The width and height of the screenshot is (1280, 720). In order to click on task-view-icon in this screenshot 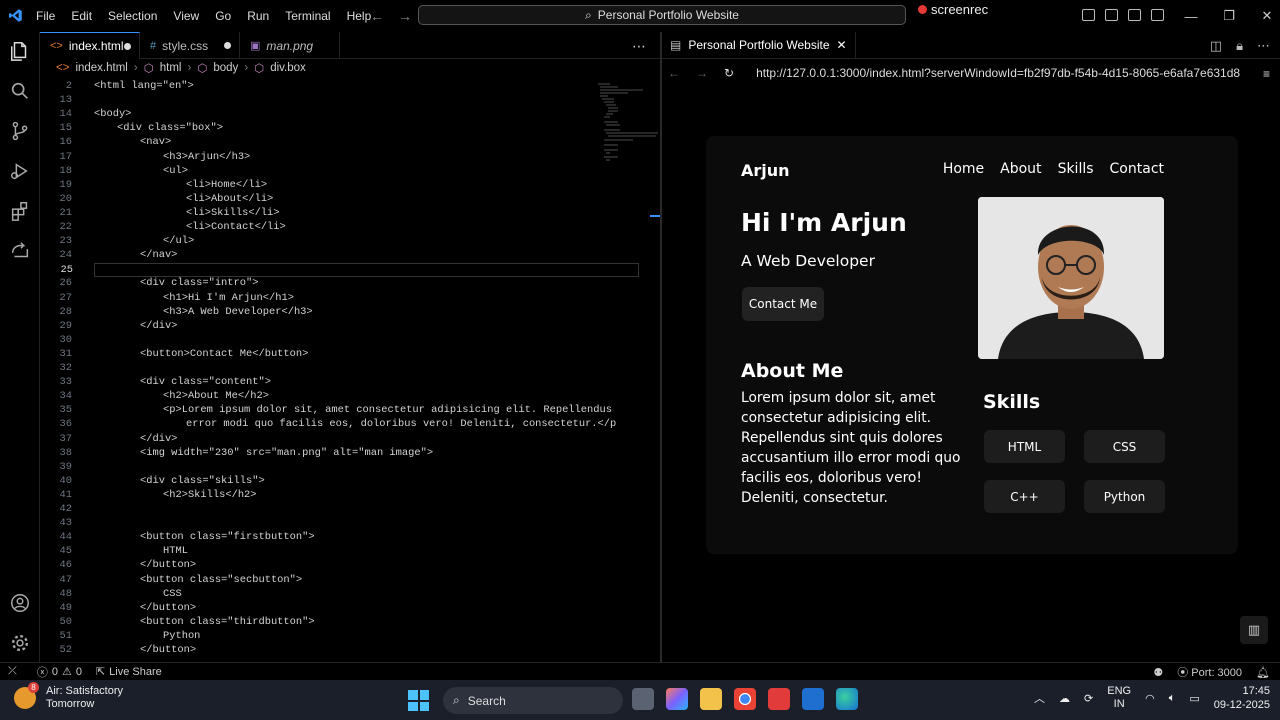, I will do `click(643, 699)`.